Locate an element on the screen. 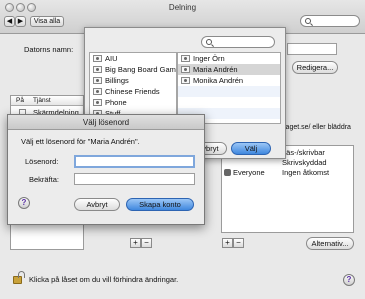 This screenshot has width=365, height=299. list-item: Monika Andrén is located at coordinates (229, 80).